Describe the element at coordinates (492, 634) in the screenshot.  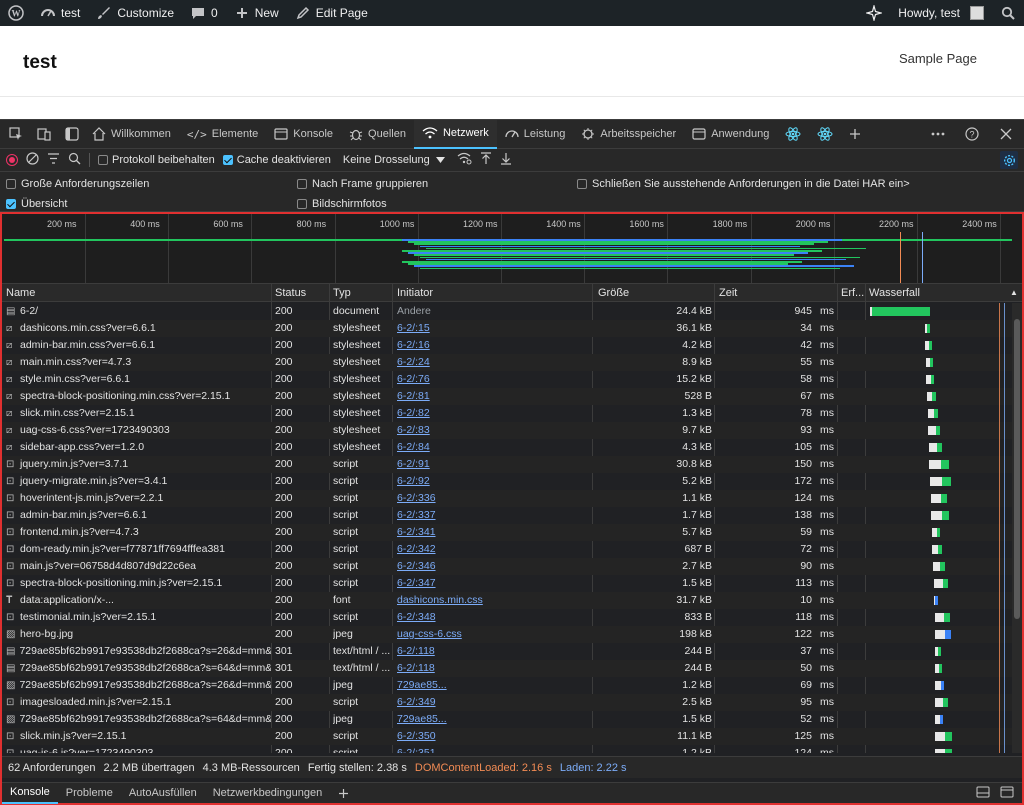
I see `cell-initiator: uag-css-6.css` at that location.